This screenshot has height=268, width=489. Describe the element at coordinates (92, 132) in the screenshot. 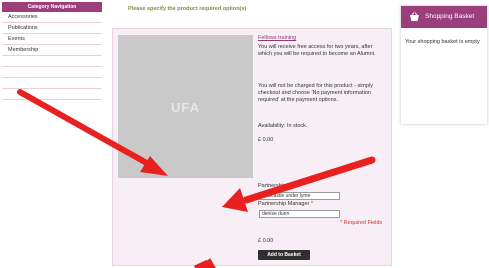

I see `arrow-left-icon` at that location.